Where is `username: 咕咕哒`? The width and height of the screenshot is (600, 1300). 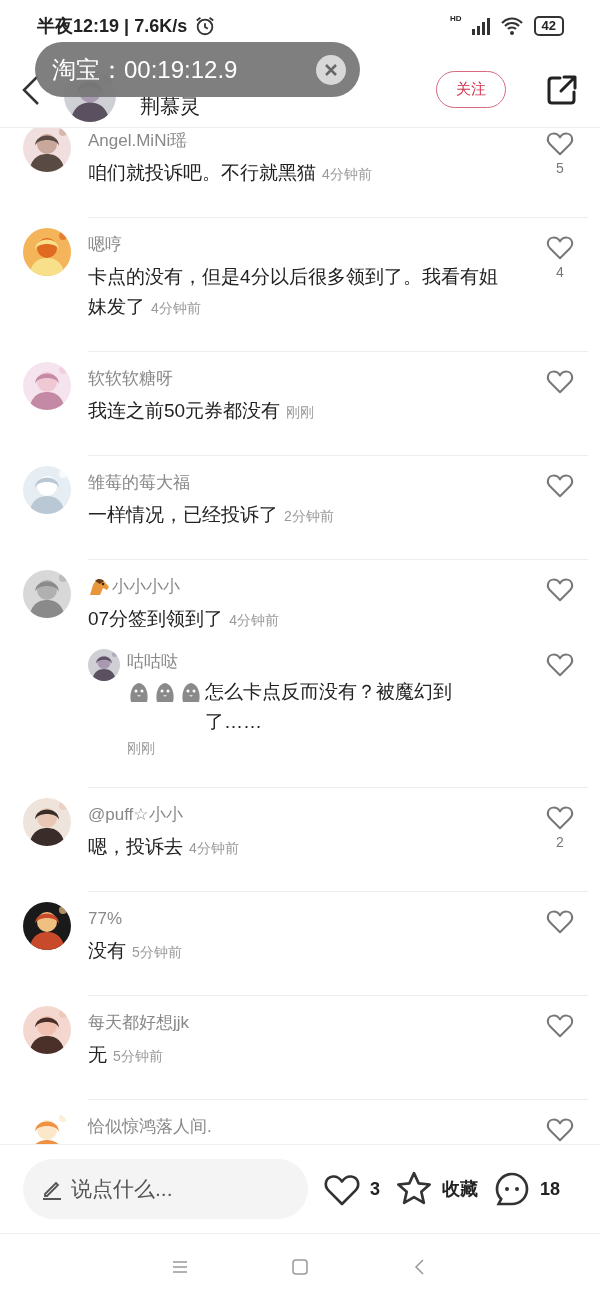 username: 咕咕哒 is located at coordinates (152, 662).